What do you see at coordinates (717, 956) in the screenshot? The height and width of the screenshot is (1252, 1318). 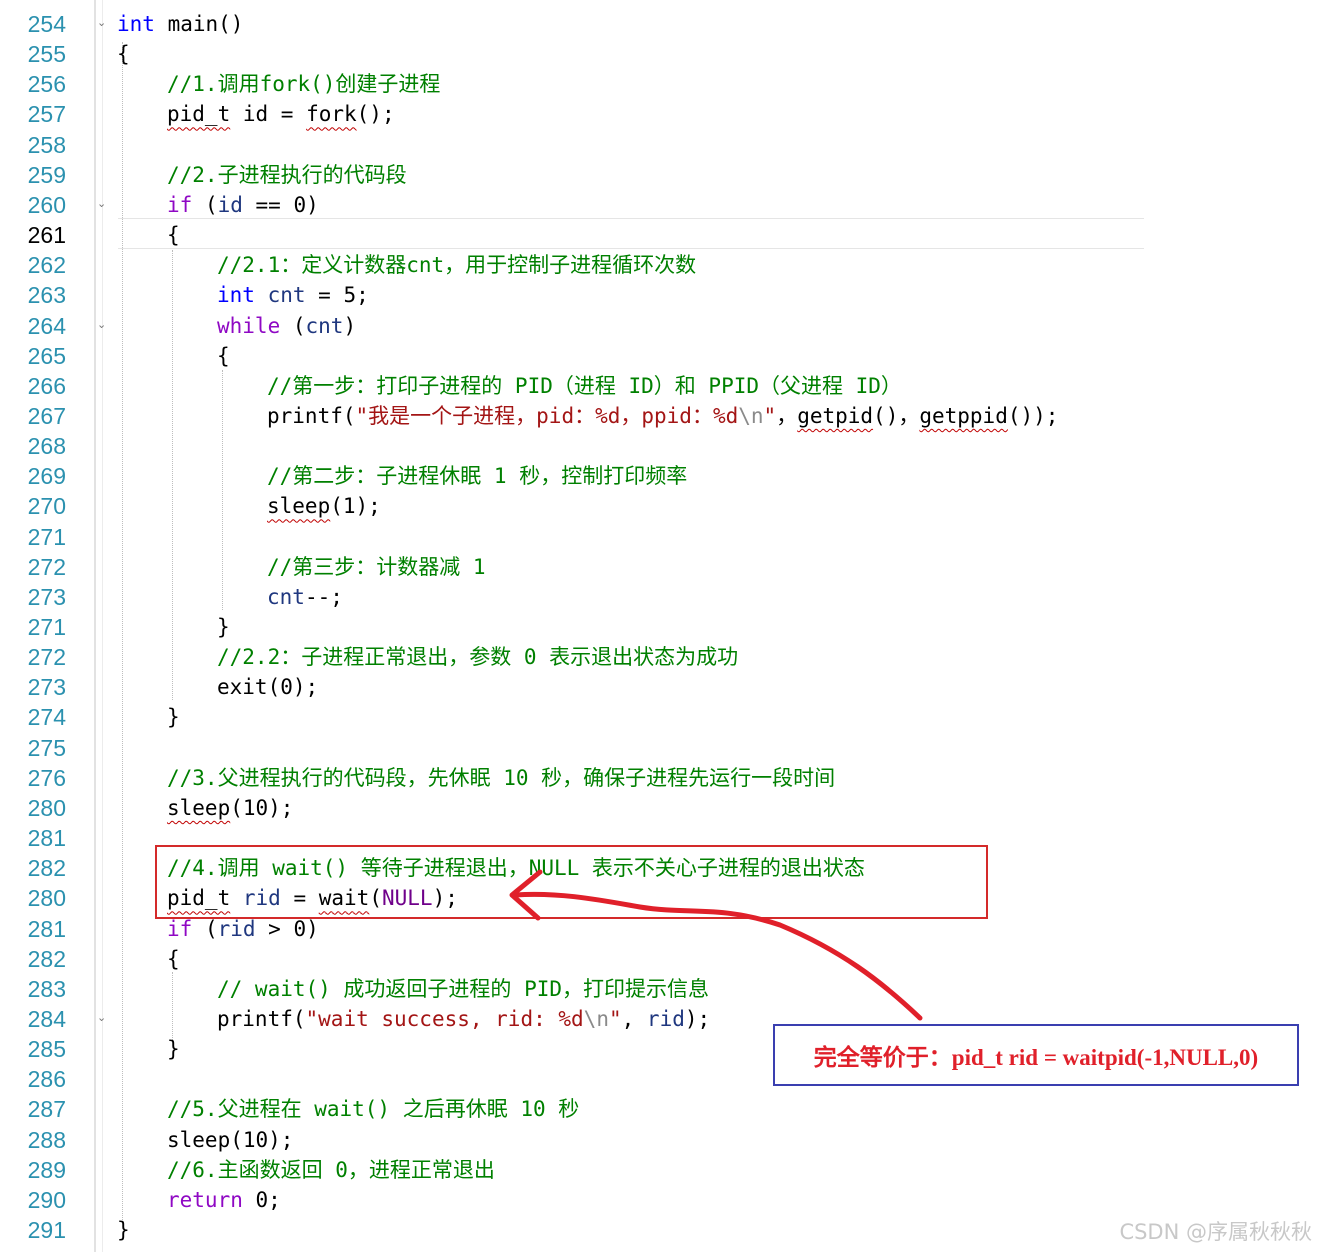 I see `arrow-stroke` at bounding box center [717, 956].